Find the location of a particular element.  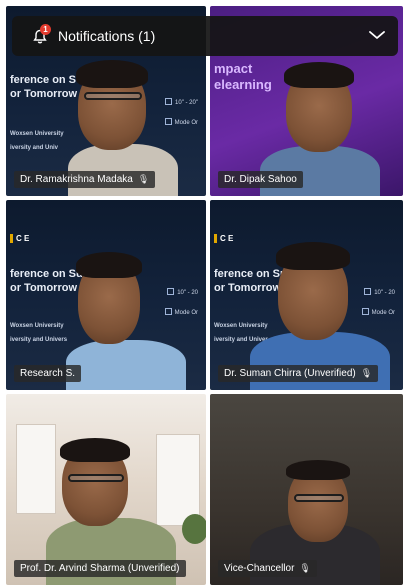

participant-name: Prof. Dr. Arvind Sharma (Unverified) is located at coordinates (100, 568).